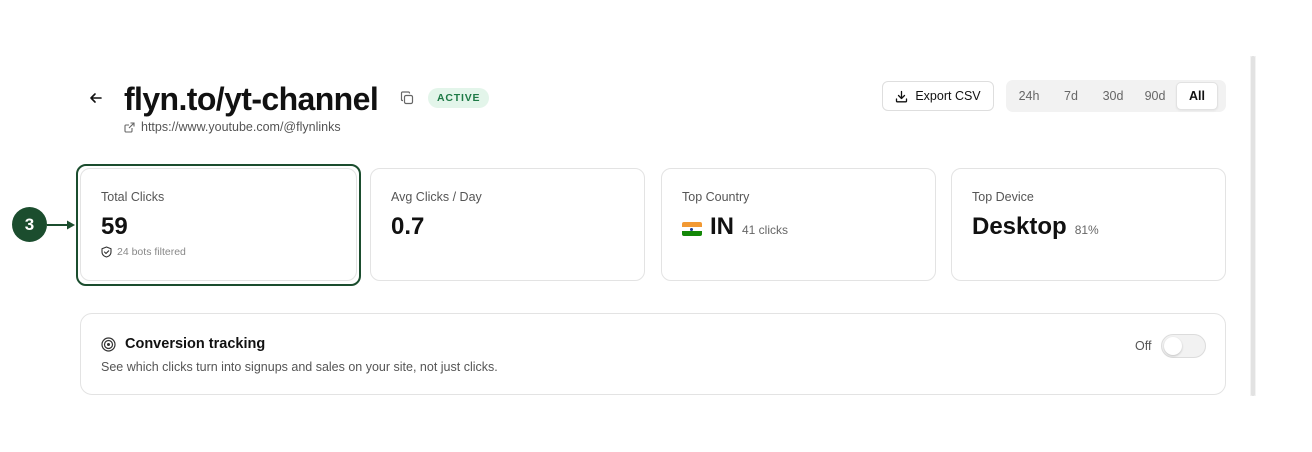  I want to click on stat-card-avg-clicks: Avg Clicks / Day 0.7, so click(507, 224).